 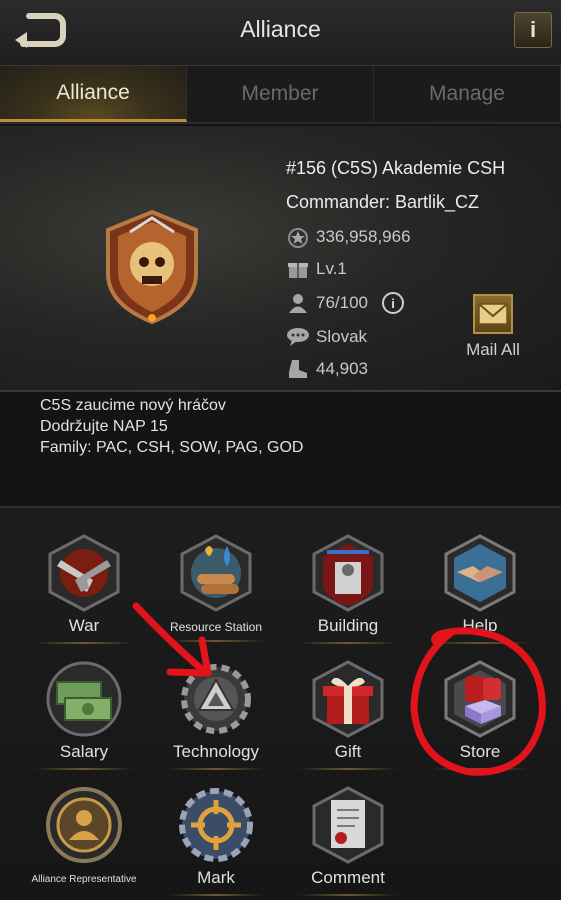 I want to click on gift-box-icon, so click(x=298, y=269).